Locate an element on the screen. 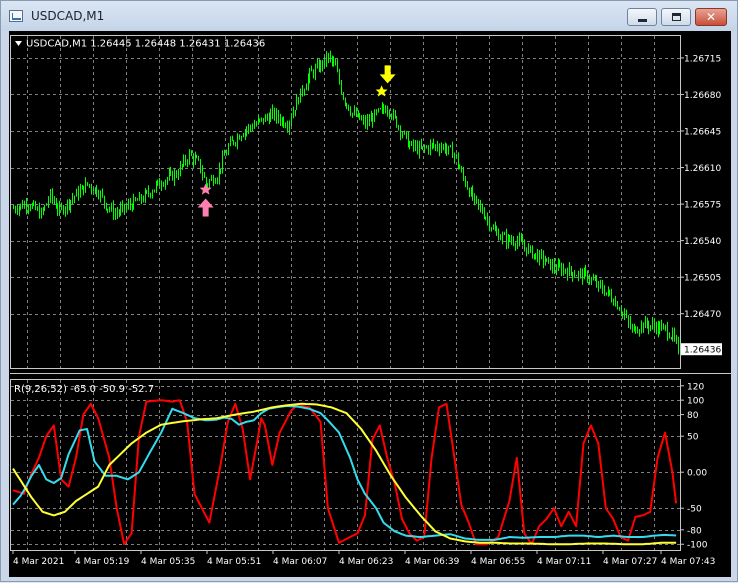 The image size is (738, 583). indicator-tick-label: -50 is located at coordinates (694, 510).